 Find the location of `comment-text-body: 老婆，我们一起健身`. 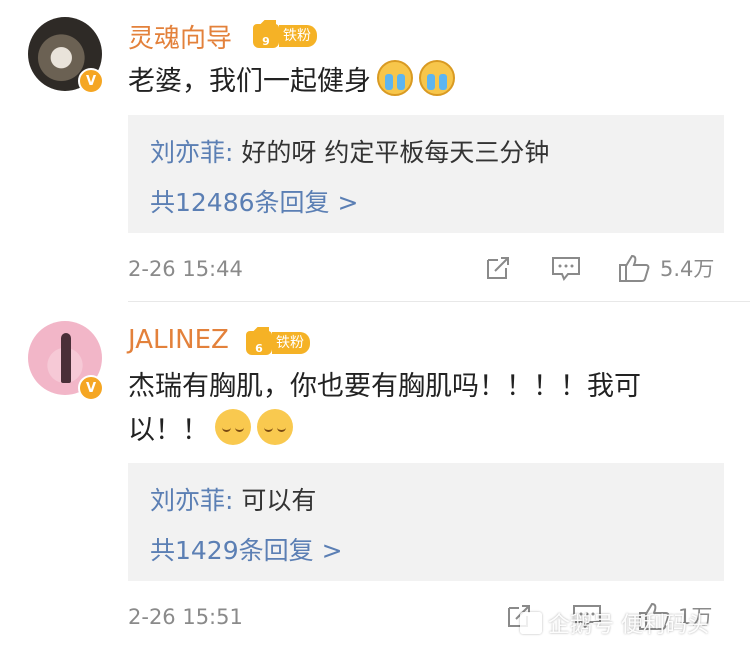

comment-text-body: 老婆，我们一起健身 is located at coordinates (249, 81).